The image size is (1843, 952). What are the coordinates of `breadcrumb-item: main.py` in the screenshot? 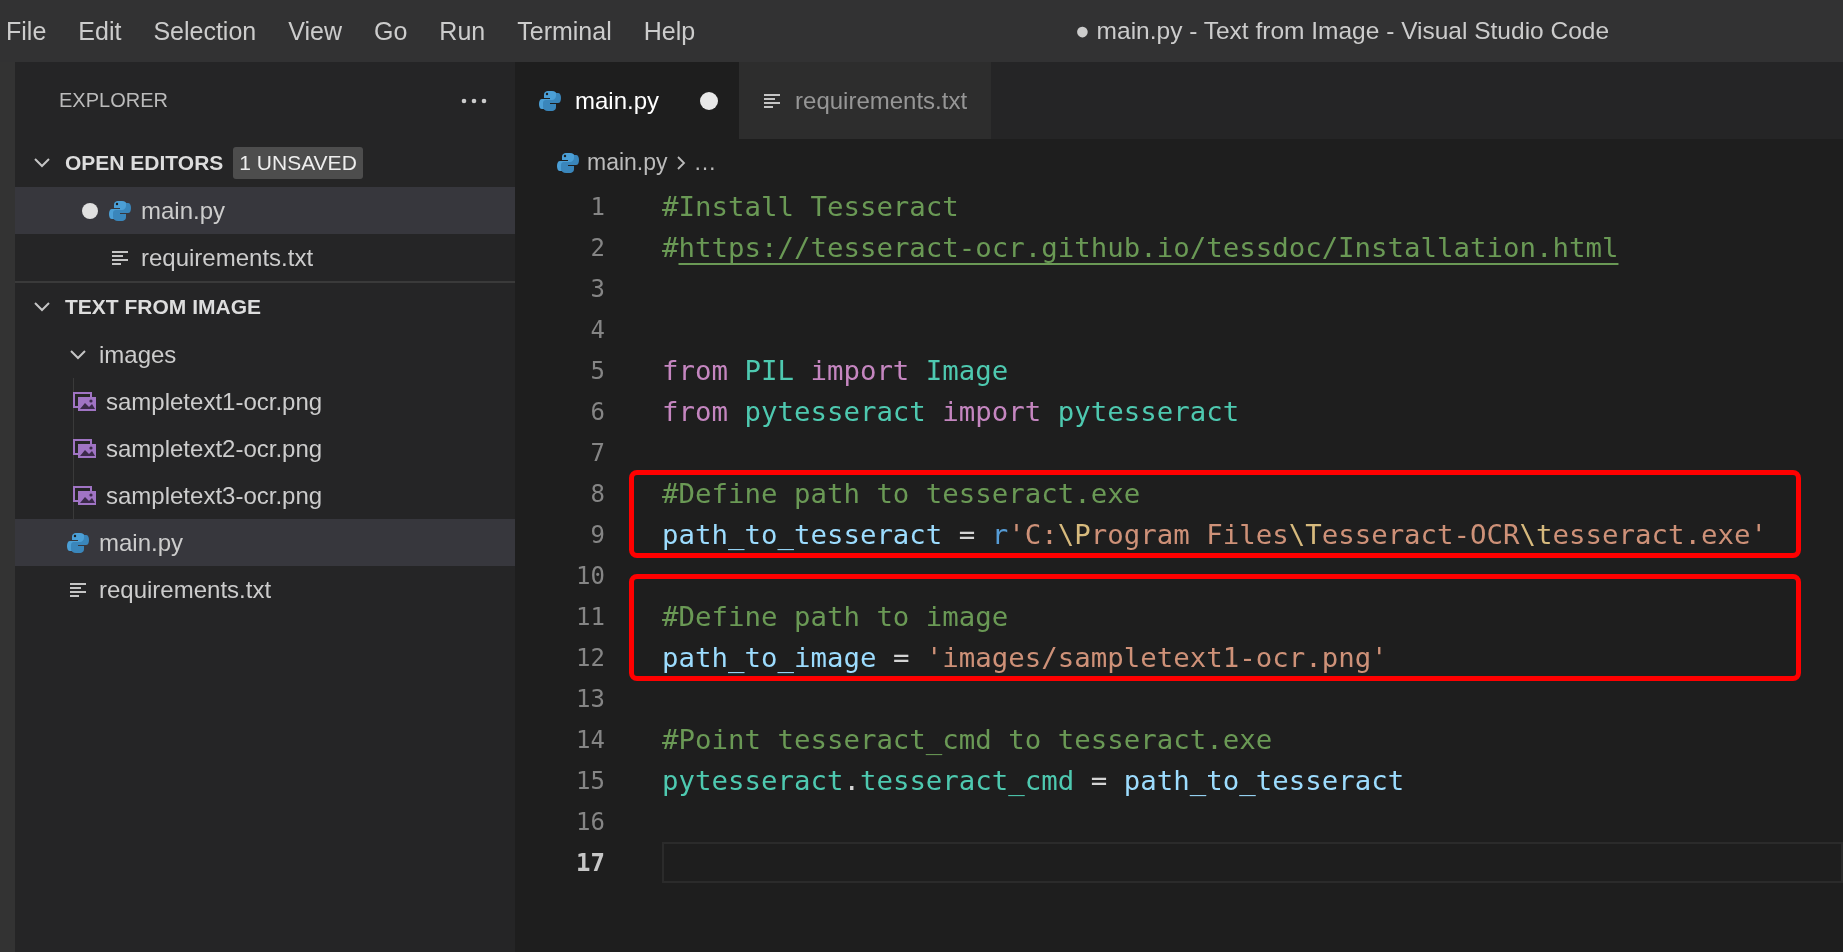 It's located at (627, 162).